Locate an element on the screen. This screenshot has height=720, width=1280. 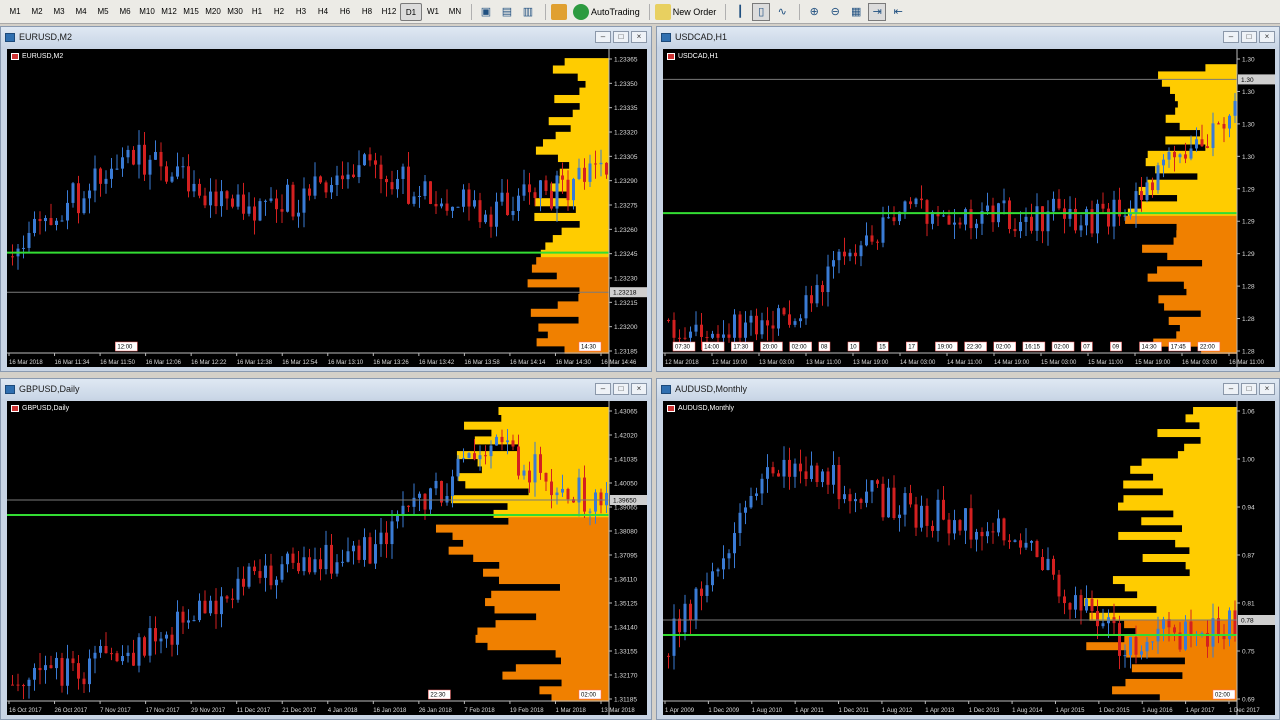
timeframe-h1: H1 is located at coordinates (257, 12).